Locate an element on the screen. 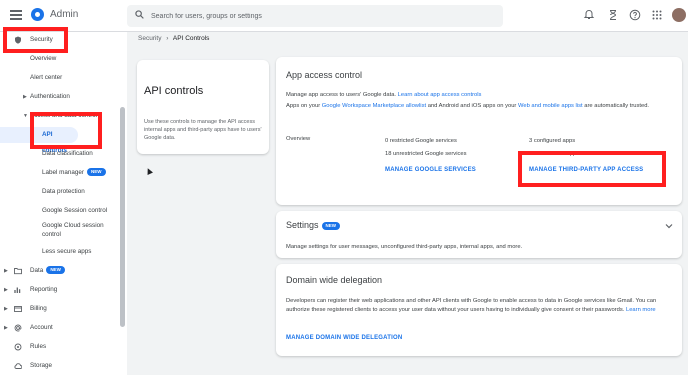 This screenshot has height=375, width=688. sidebar-item-authentication: ▶ Authentication is located at coordinates (60, 97).